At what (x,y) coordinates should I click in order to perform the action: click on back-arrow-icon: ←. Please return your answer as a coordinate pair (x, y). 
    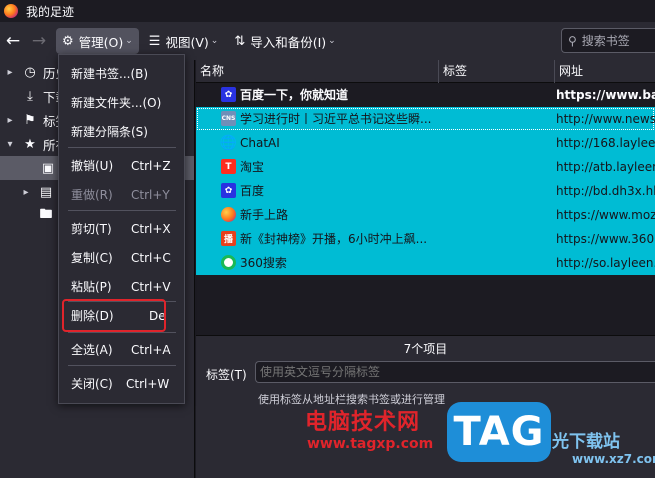
    Looking at the image, I should click on (13, 41).